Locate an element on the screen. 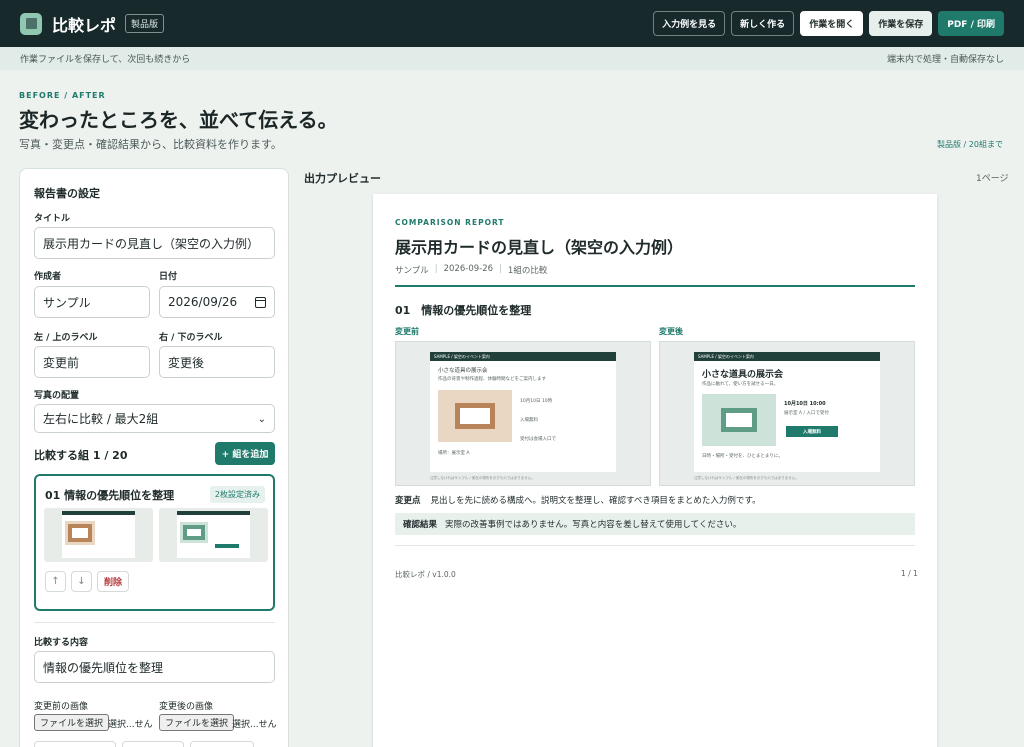 The height and width of the screenshot is (747, 1024). after-thumbnail is located at coordinates (213, 535).